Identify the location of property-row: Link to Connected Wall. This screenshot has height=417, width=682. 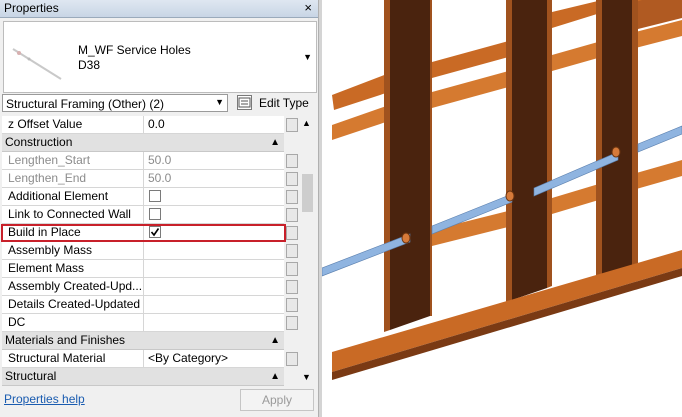
(143, 215).